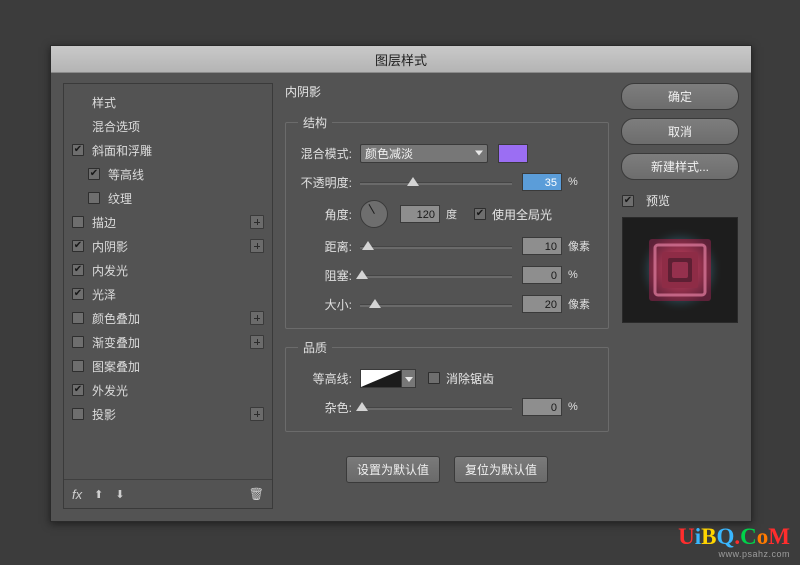 The width and height of the screenshot is (800, 565). What do you see at coordinates (522, 214) in the screenshot?
I see `global-light-label: 使用全局光` at bounding box center [522, 214].